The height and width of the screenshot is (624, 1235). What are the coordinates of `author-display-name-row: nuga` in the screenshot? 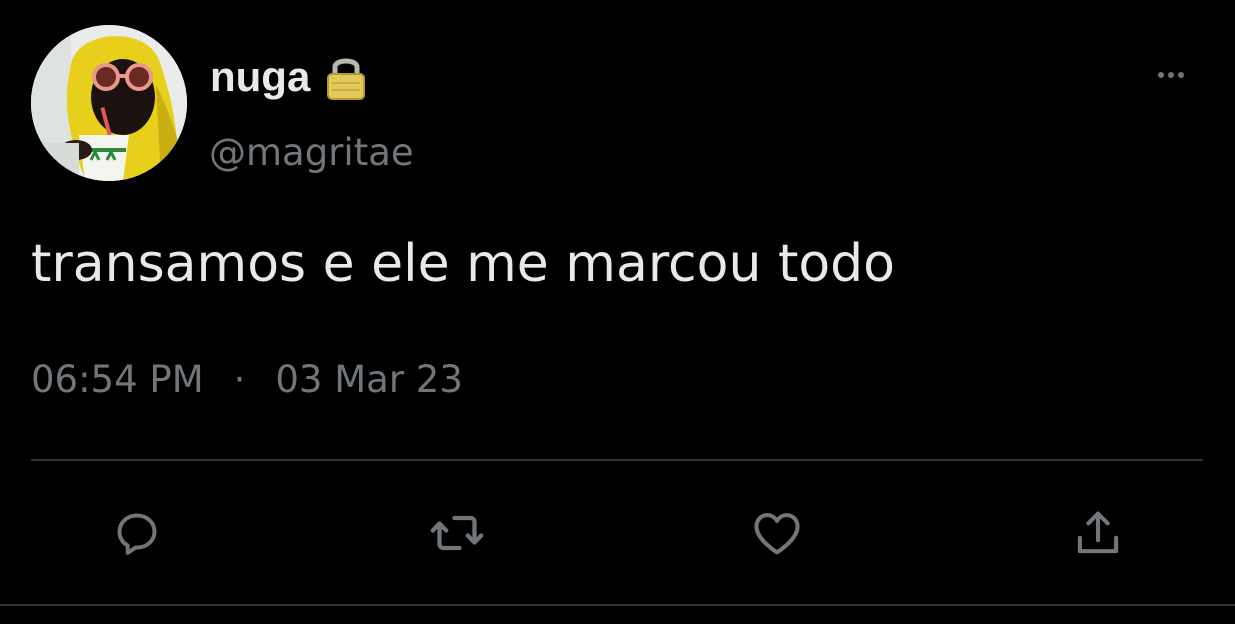 It's located at (289, 77).